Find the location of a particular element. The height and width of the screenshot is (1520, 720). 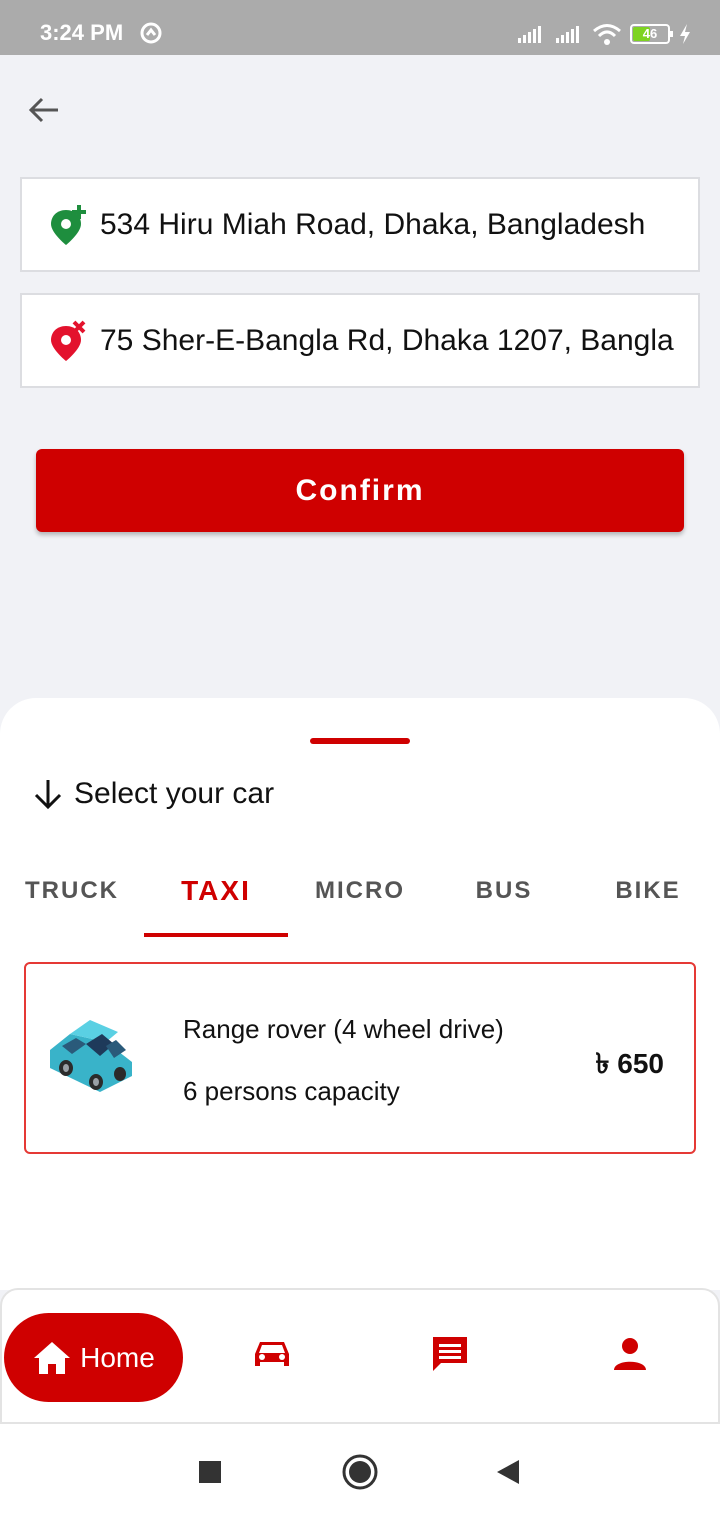

car-icon is located at coordinates (272, 1354).